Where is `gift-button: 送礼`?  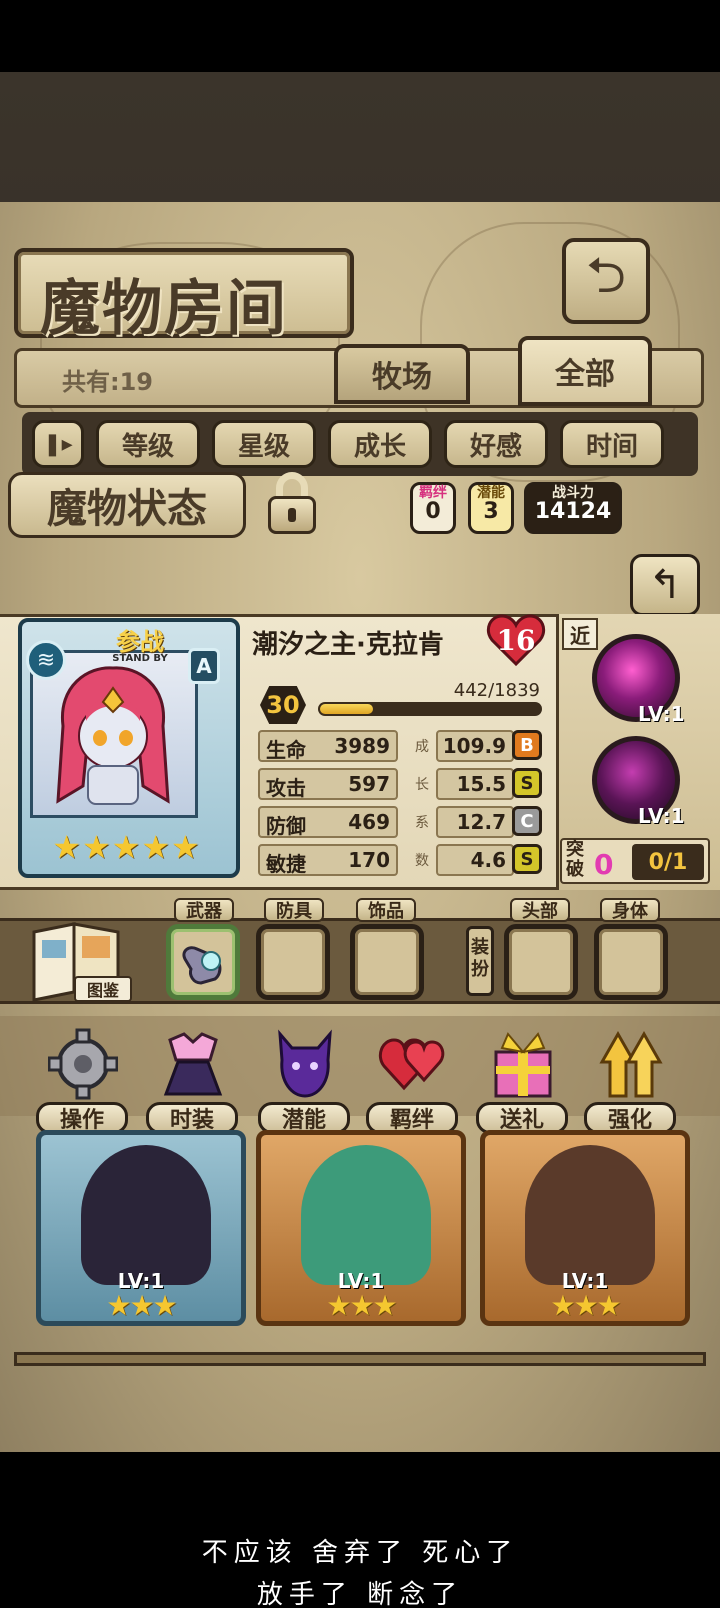 gift-button: 送礼 is located at coordinates (522, 1080).